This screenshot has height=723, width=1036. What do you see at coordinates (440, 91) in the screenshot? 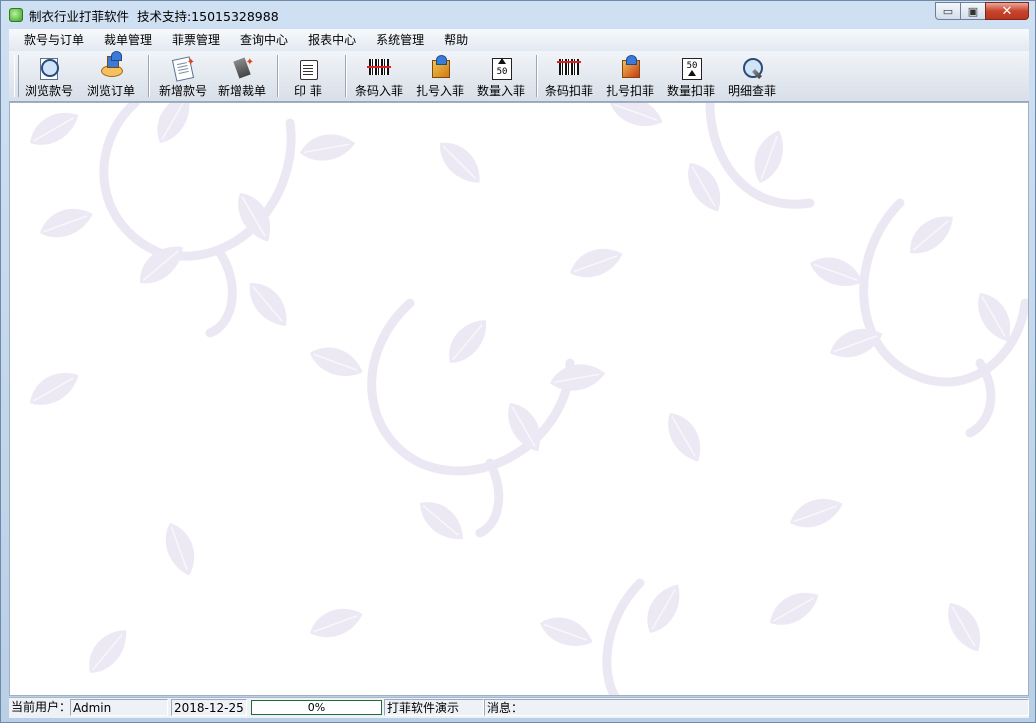
I see `bundle-in-label: 扎号入菲` at bounding box center [440, 91].